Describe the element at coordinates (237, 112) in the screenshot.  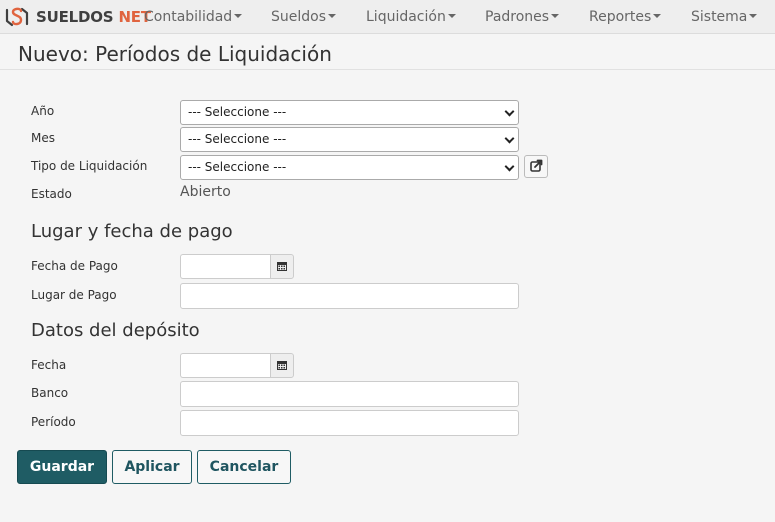
I see `anio-select-value: --- Seleccione ---` at that location.